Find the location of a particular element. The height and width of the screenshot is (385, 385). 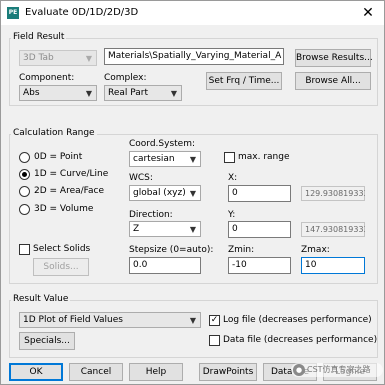

log-file-label: Log file (decreases performance) is located at coordinates (297, 320).